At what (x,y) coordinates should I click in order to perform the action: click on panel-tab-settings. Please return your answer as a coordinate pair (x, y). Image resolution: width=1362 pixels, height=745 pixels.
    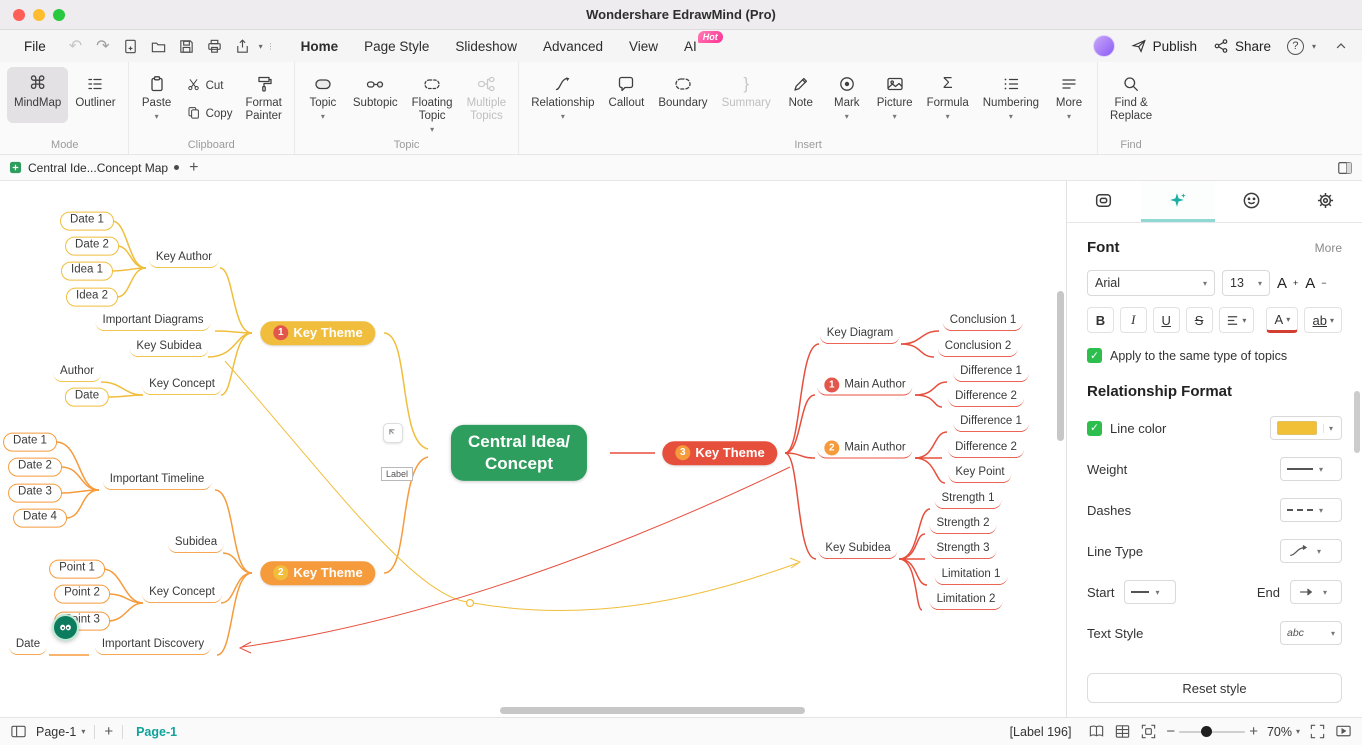
    Looking at the image, I should click on (1325, 201).